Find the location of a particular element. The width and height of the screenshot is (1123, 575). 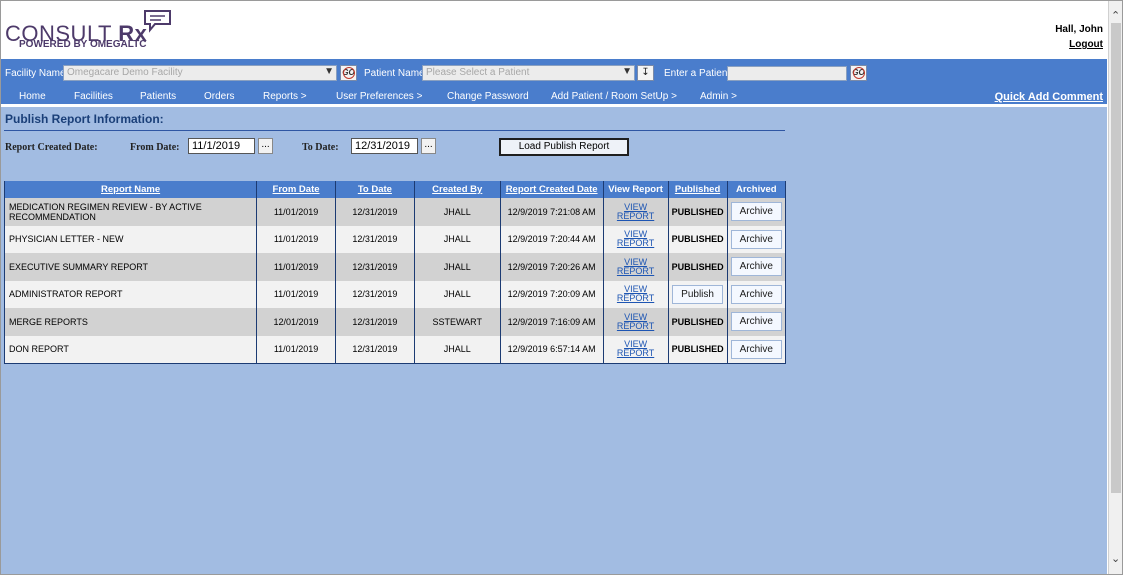

nav-home: Home is located at coordinates (32, 96).